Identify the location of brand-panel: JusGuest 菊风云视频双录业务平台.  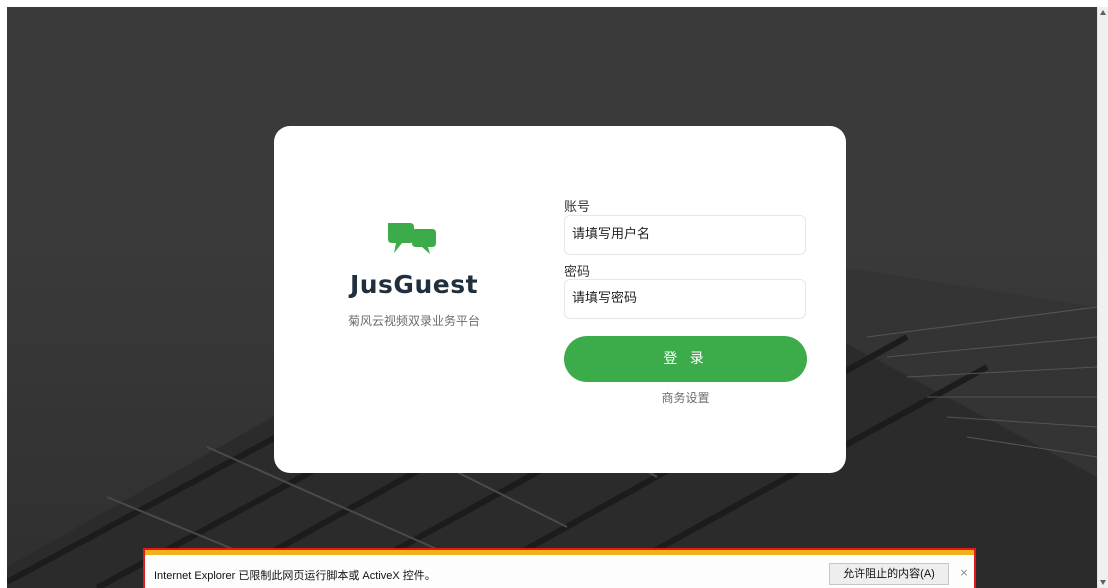
(414, 299).